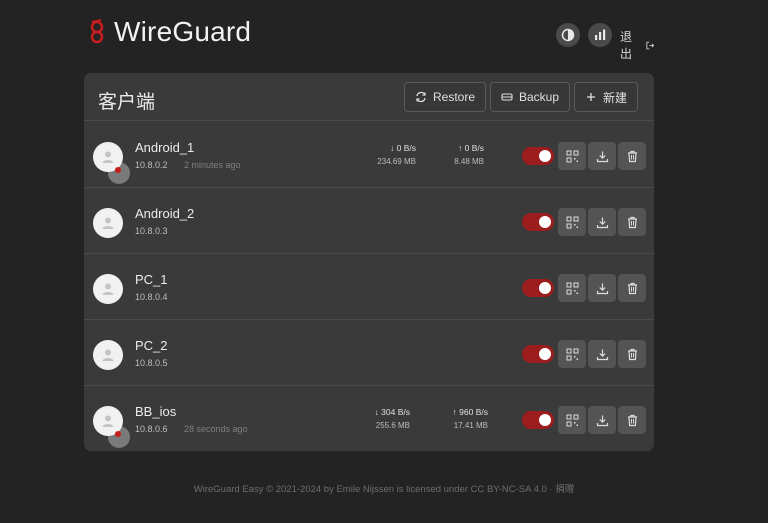 This screenshot has width=768, height=523. Describe the element at coordinates (649, 45) in the screenshot. I see `logout-icon` at that location.